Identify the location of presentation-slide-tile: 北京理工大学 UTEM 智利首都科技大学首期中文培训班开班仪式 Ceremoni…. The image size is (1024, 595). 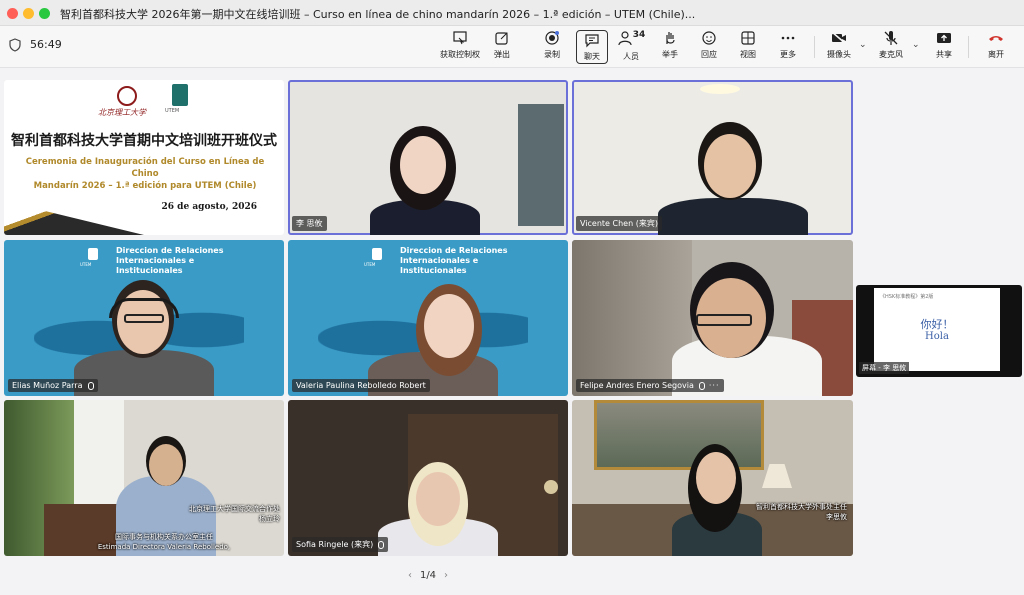
(144, 157).